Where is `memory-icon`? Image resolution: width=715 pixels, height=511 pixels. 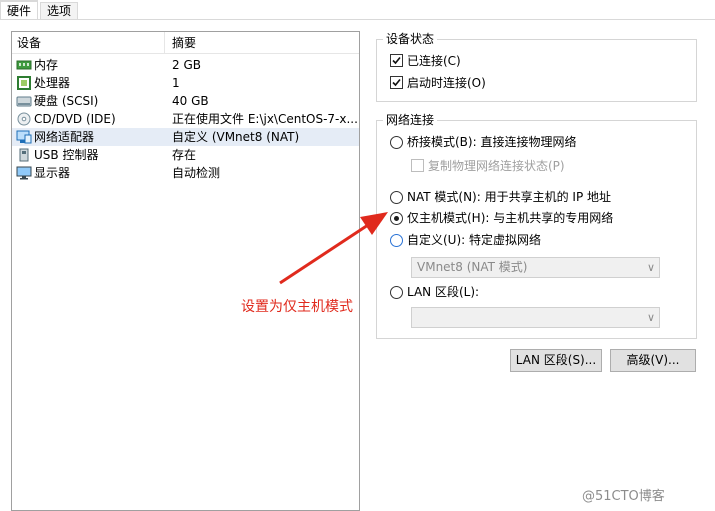 memory-icon is located at coordinates (24, 65).